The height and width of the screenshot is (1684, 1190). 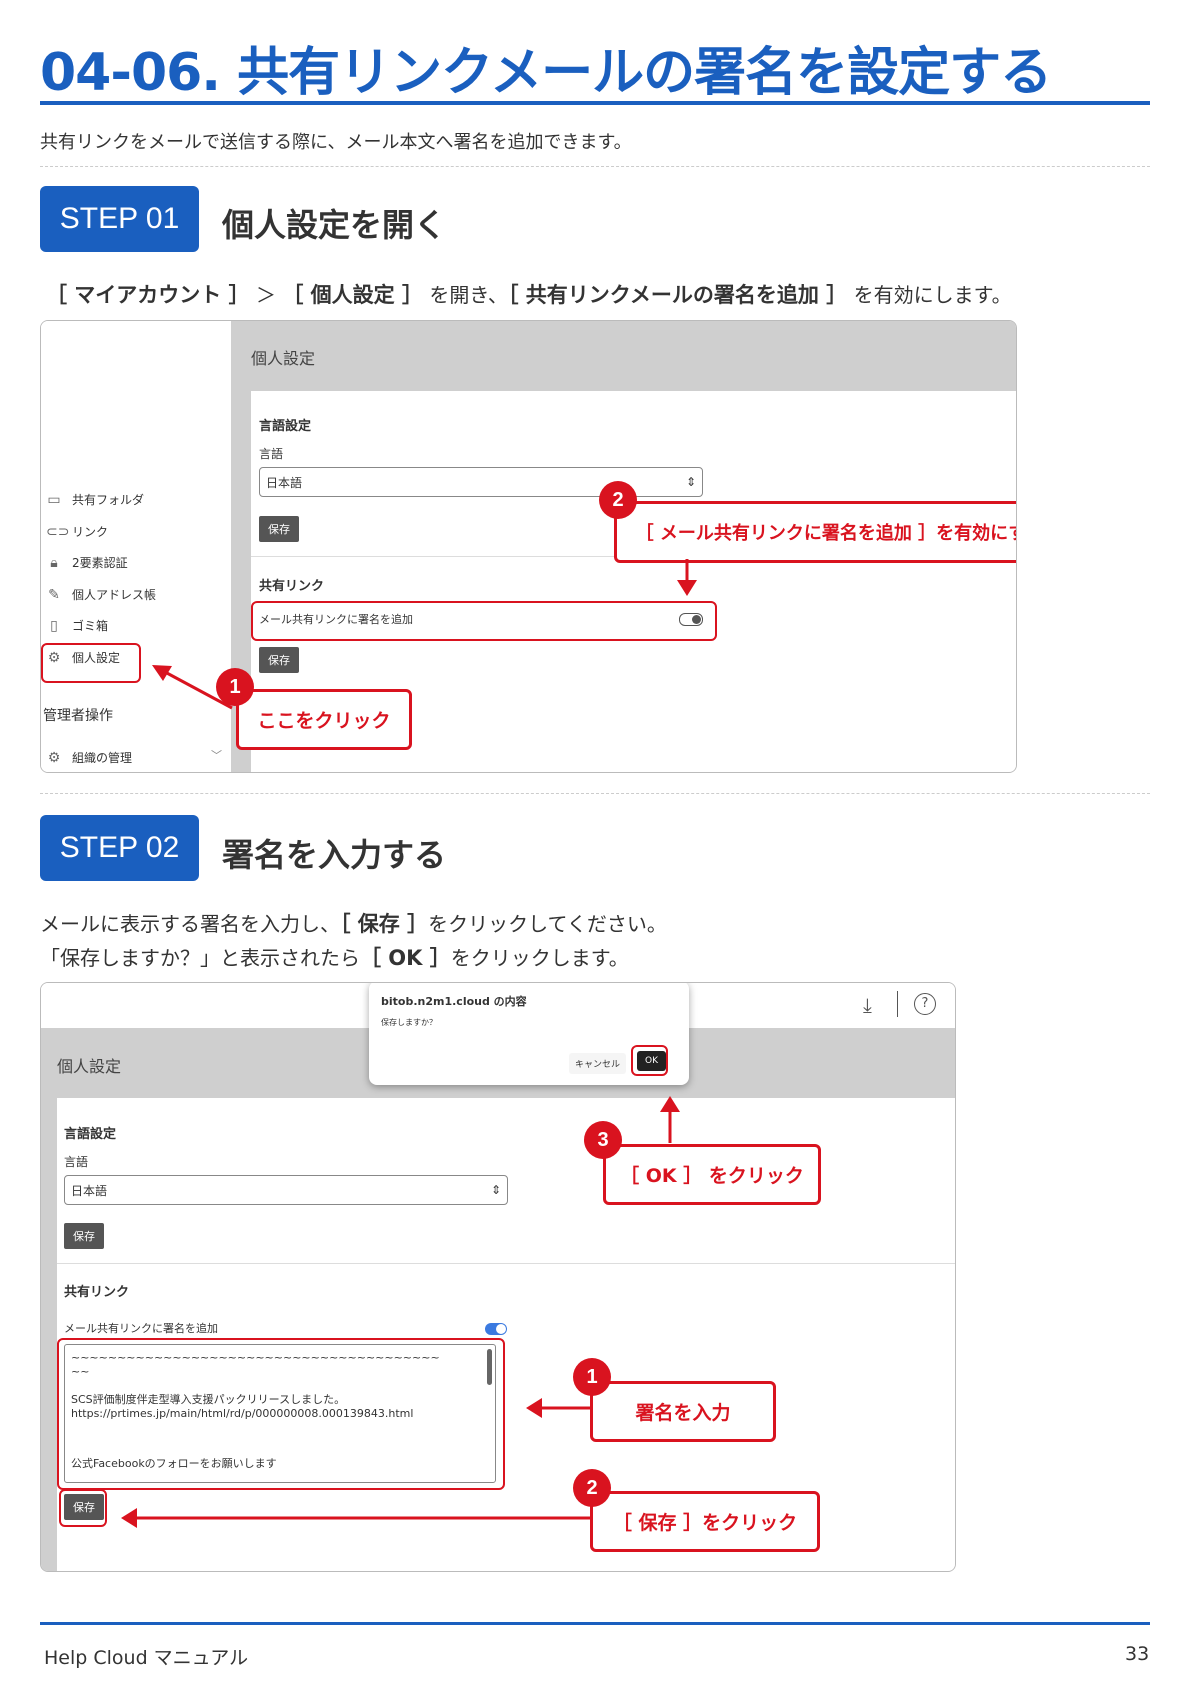 I want to click on arrowhead-signature, so click(x=534, y=1408).